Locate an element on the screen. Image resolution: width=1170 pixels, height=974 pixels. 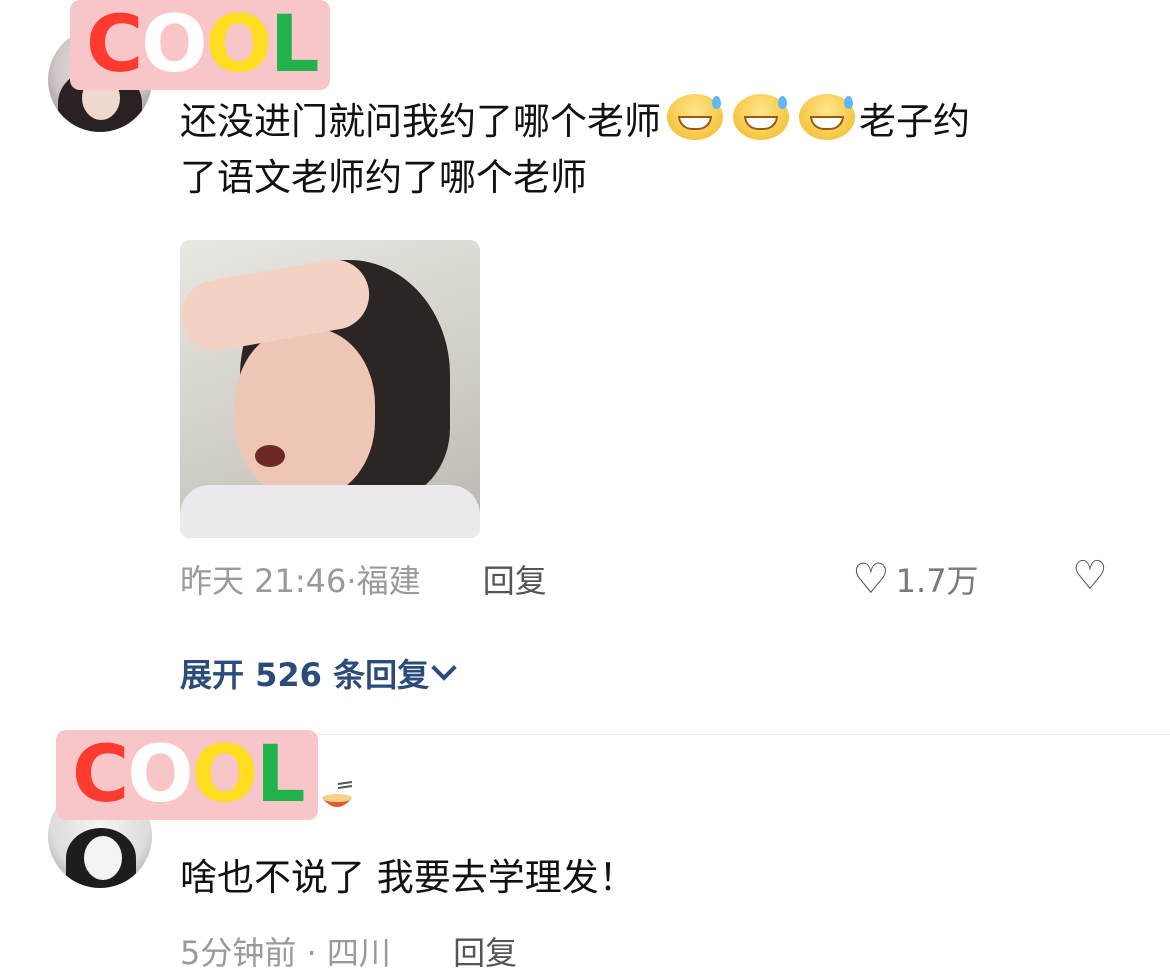
meme-face is located at coordinates (305, 413).